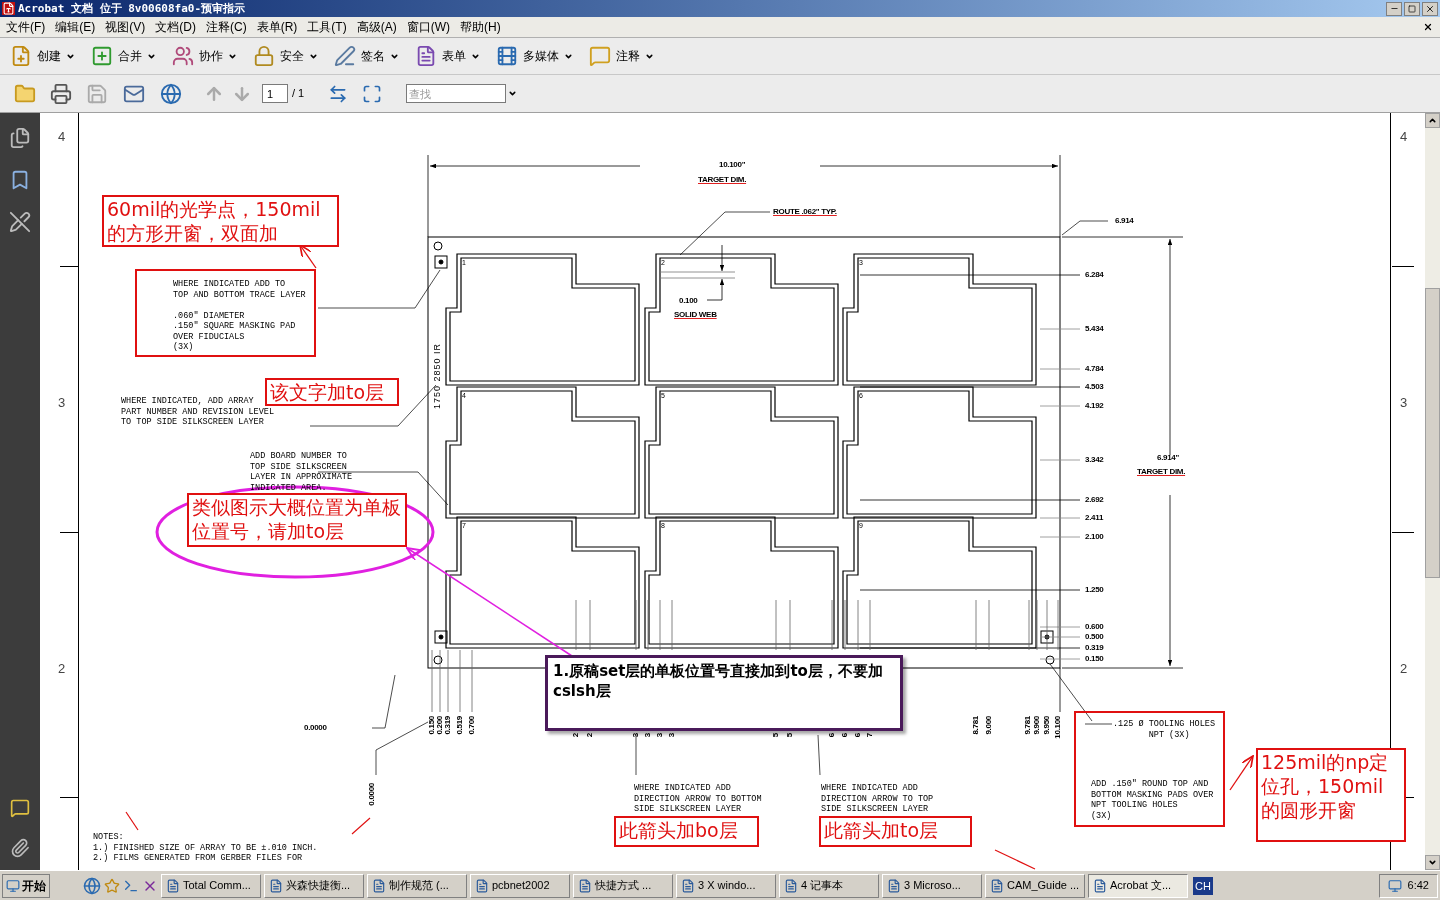 This screenshot has width=1440, height=900. What do you see at coordinates (376, 27) in the screenshot?
I see `menu-item: 高级(A)` at bounding box center [376, 27].